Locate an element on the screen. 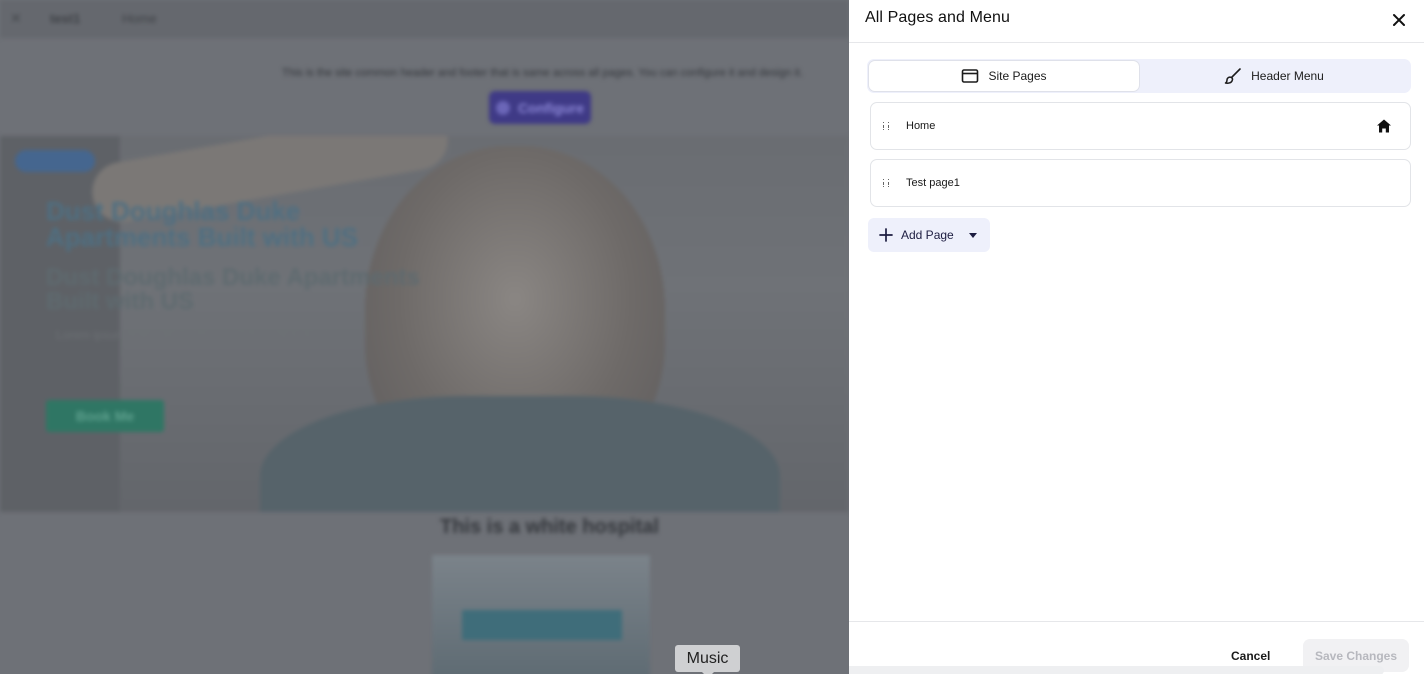 The image size is (1424, 674). tab-header-menu-label: Header Menu is located at coordinates (1287, 76).